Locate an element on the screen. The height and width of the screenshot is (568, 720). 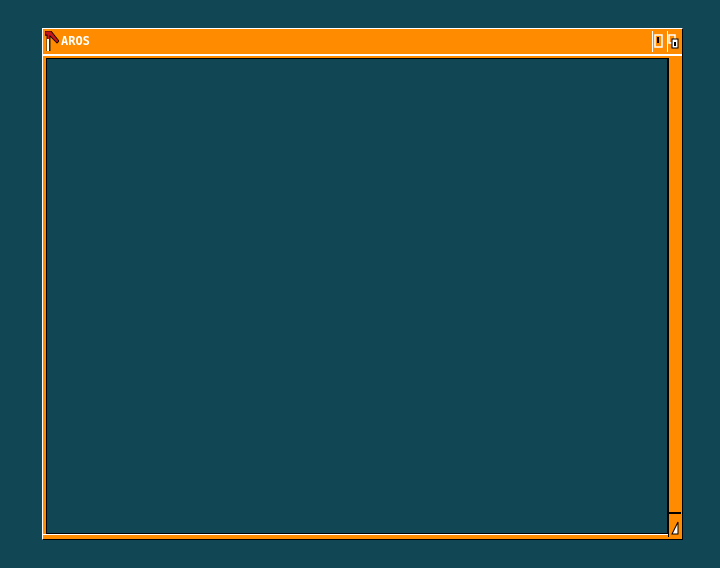
zoom-icon is located at coordinates (658, 41).